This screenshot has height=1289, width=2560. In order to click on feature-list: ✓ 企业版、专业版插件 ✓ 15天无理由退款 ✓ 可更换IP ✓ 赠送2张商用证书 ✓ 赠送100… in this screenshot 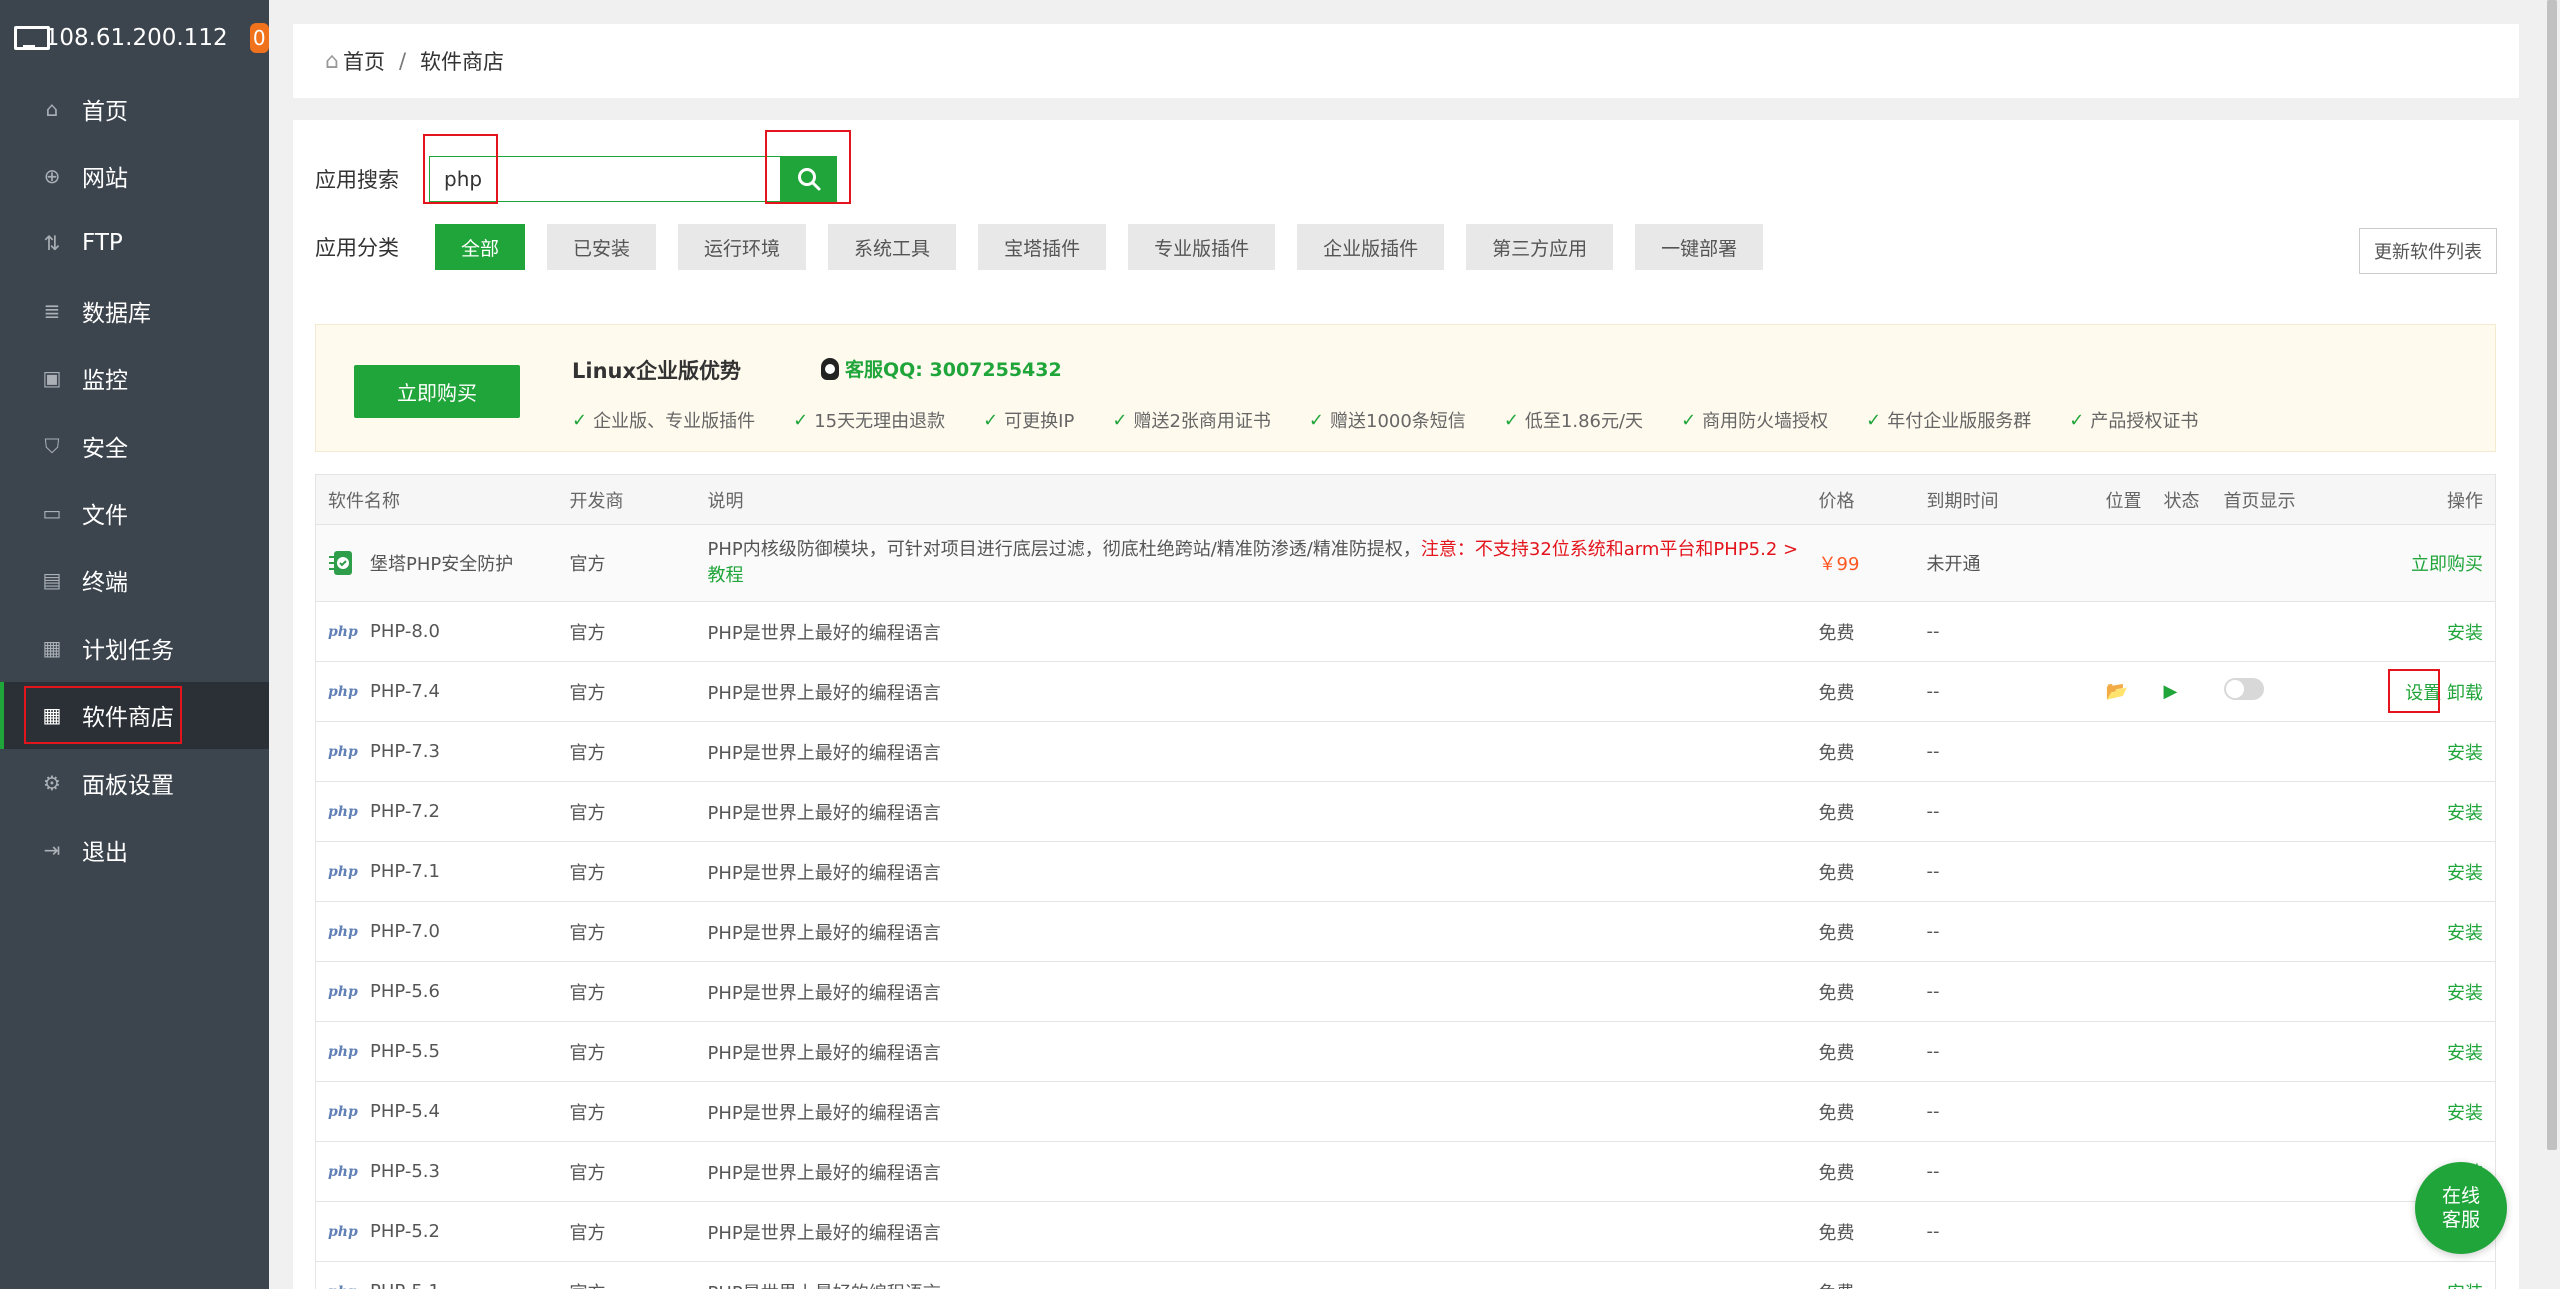, I will do `click(1404, 420)`.